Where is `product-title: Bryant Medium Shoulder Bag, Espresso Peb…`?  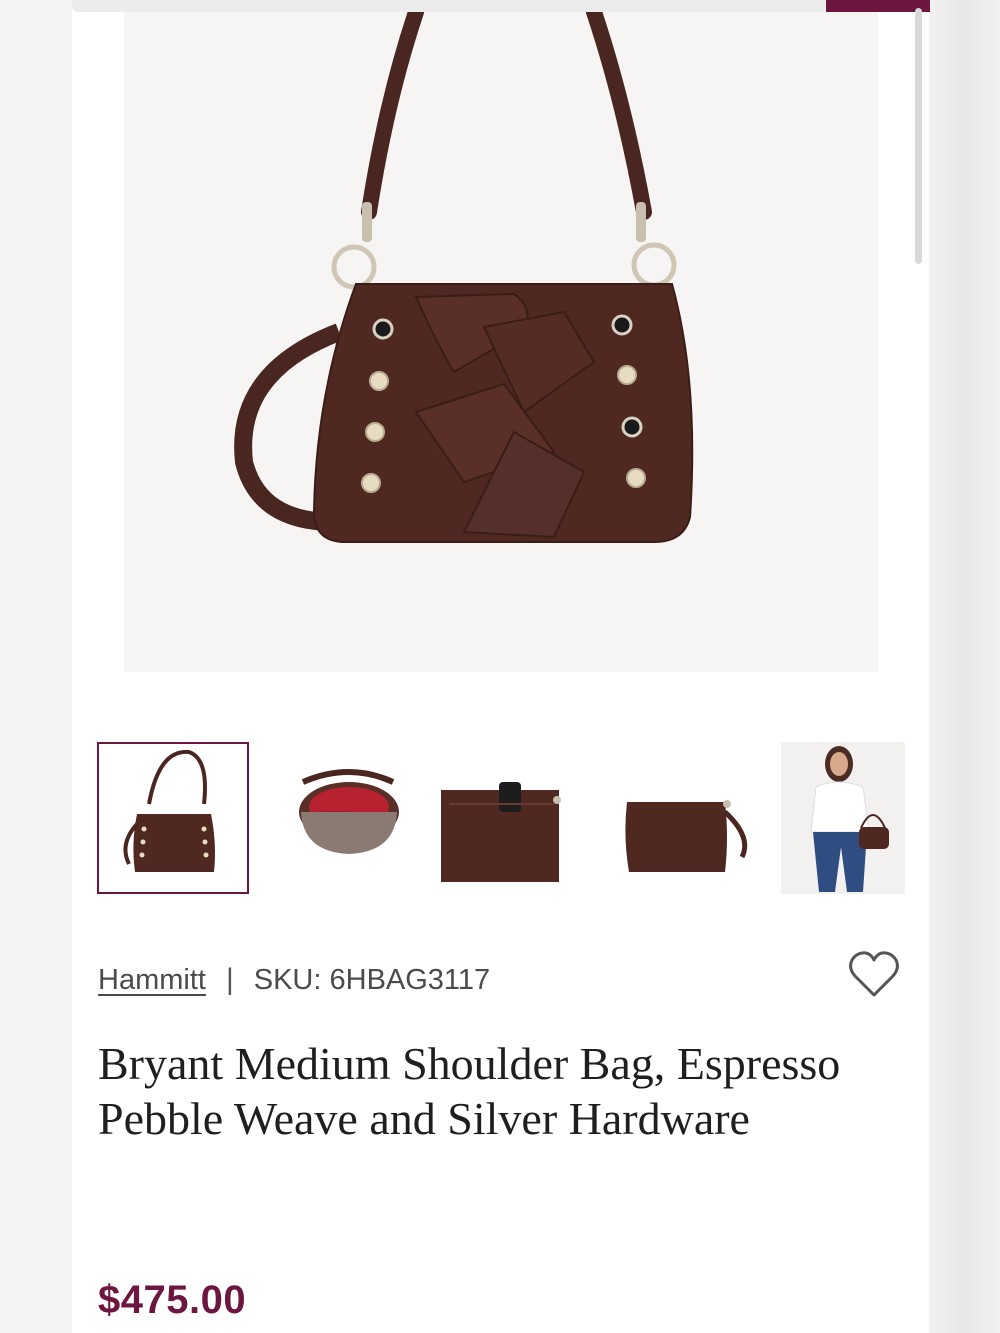
product-title: Bryant Medium Shoulder Bag, Espresso Peb… is located at coordinates (469, 1091).